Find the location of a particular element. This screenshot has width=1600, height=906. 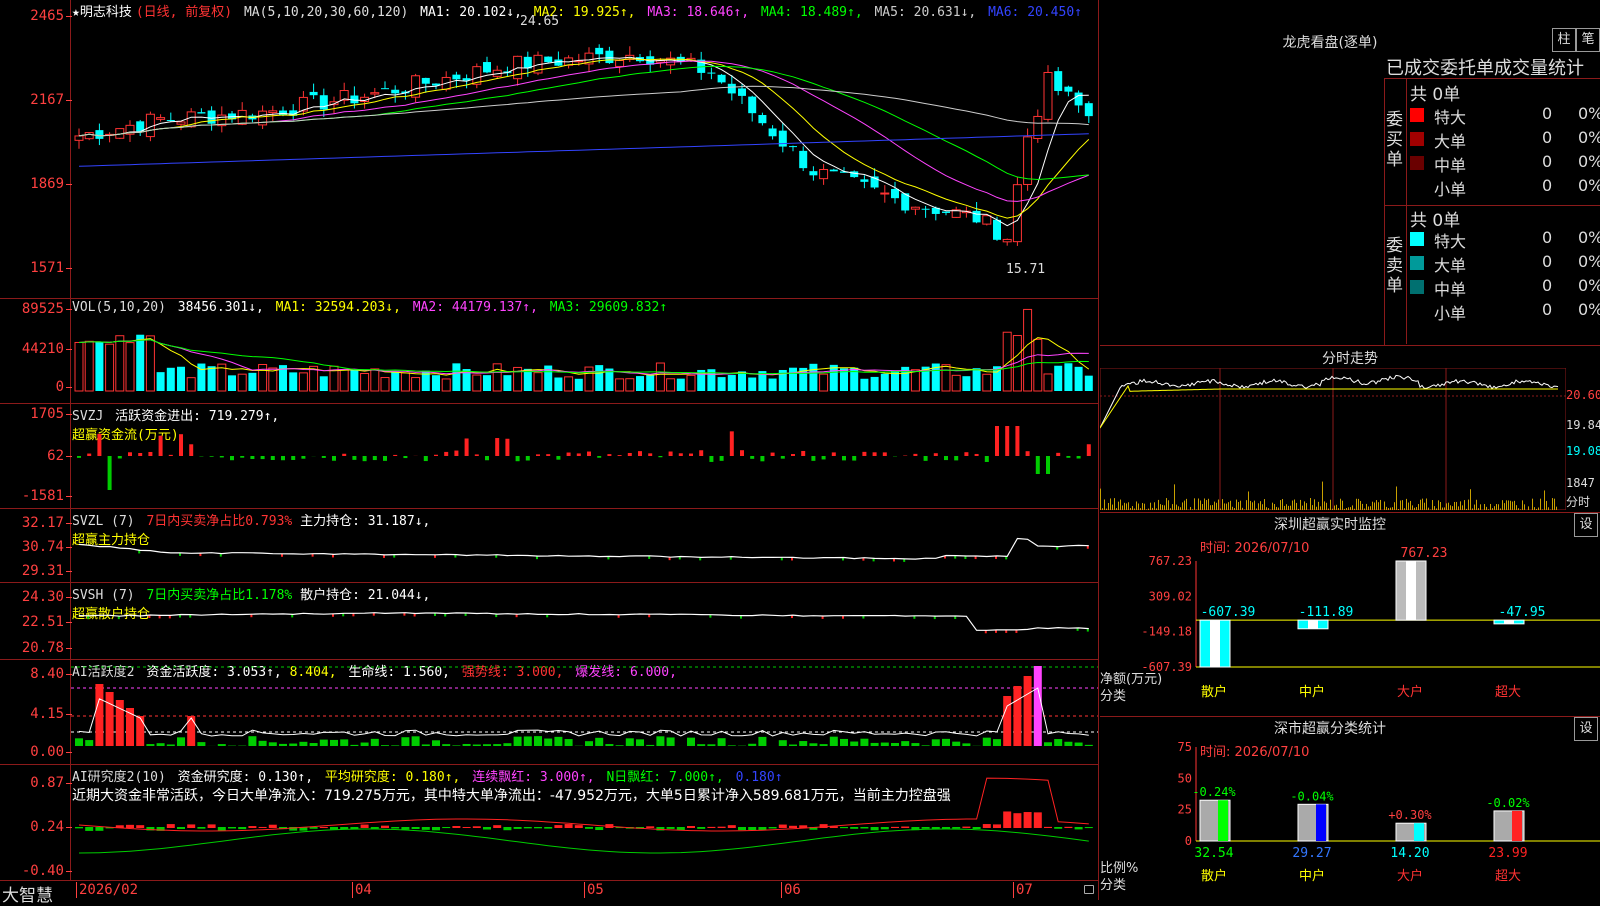

intraday-panel: 分时走势 20.60 19.84 19.08 1847 分时 is located at coordinates (1350, 428).